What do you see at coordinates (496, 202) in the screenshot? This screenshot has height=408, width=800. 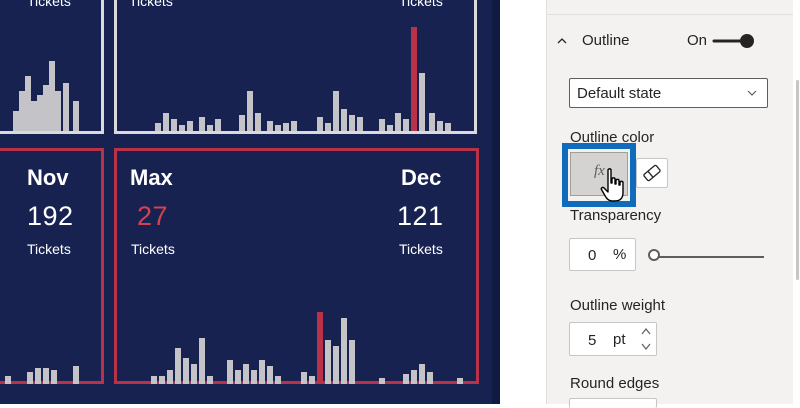 I see `canvas-edge` at bounding box center [496, 202].